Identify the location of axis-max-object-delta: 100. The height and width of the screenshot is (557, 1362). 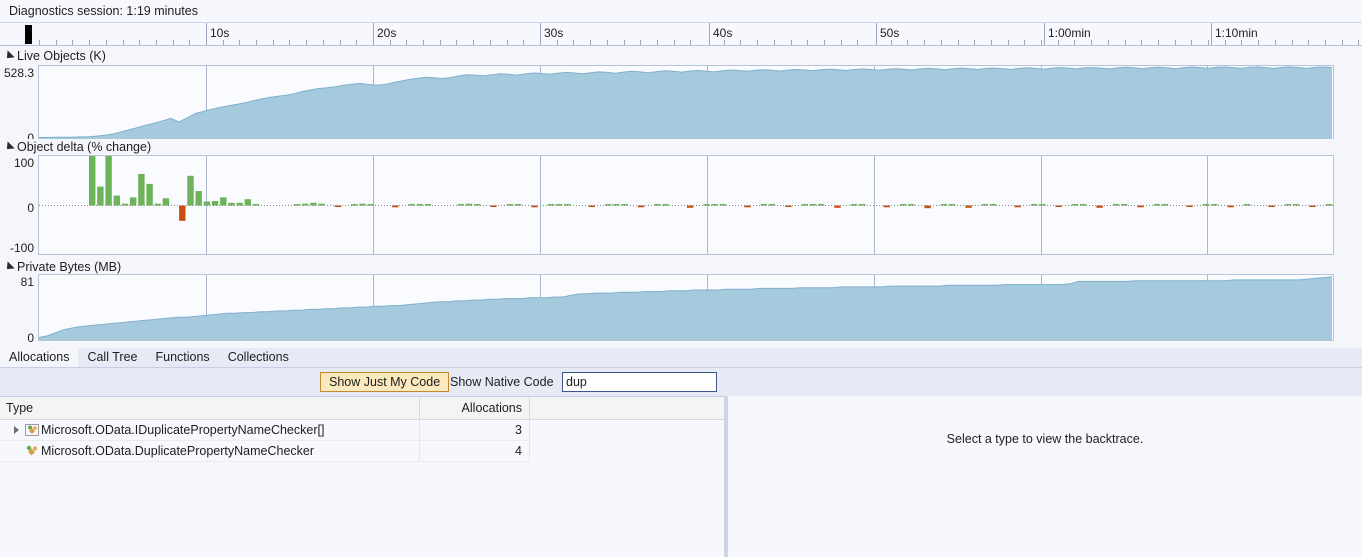
(23, 163).